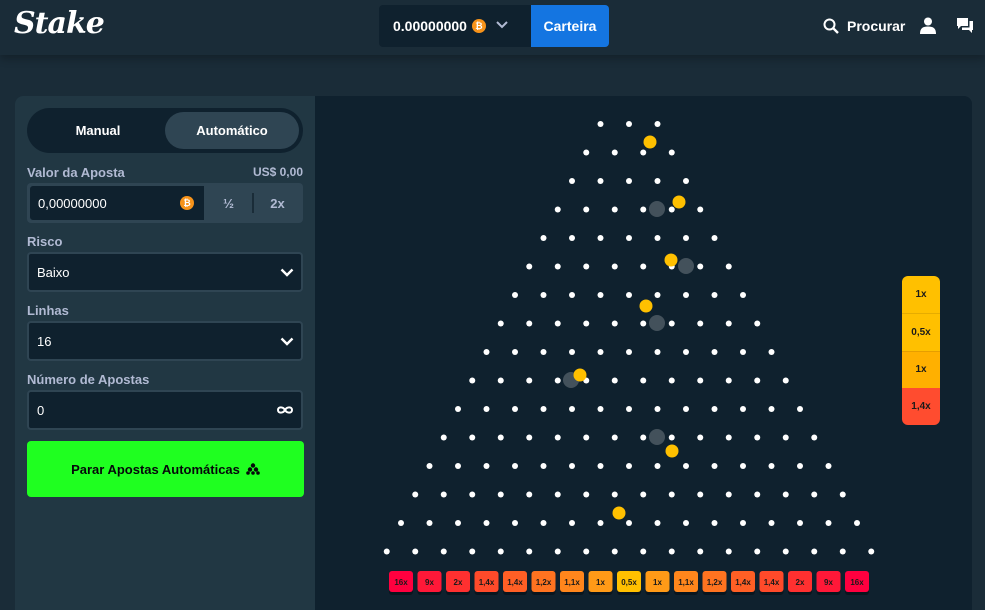 Image resolution: width=985 pixels, height=610 pixels. Describe the element at coordinates (285, 410) in the screenshot. I see `infinity-icon` at that location.